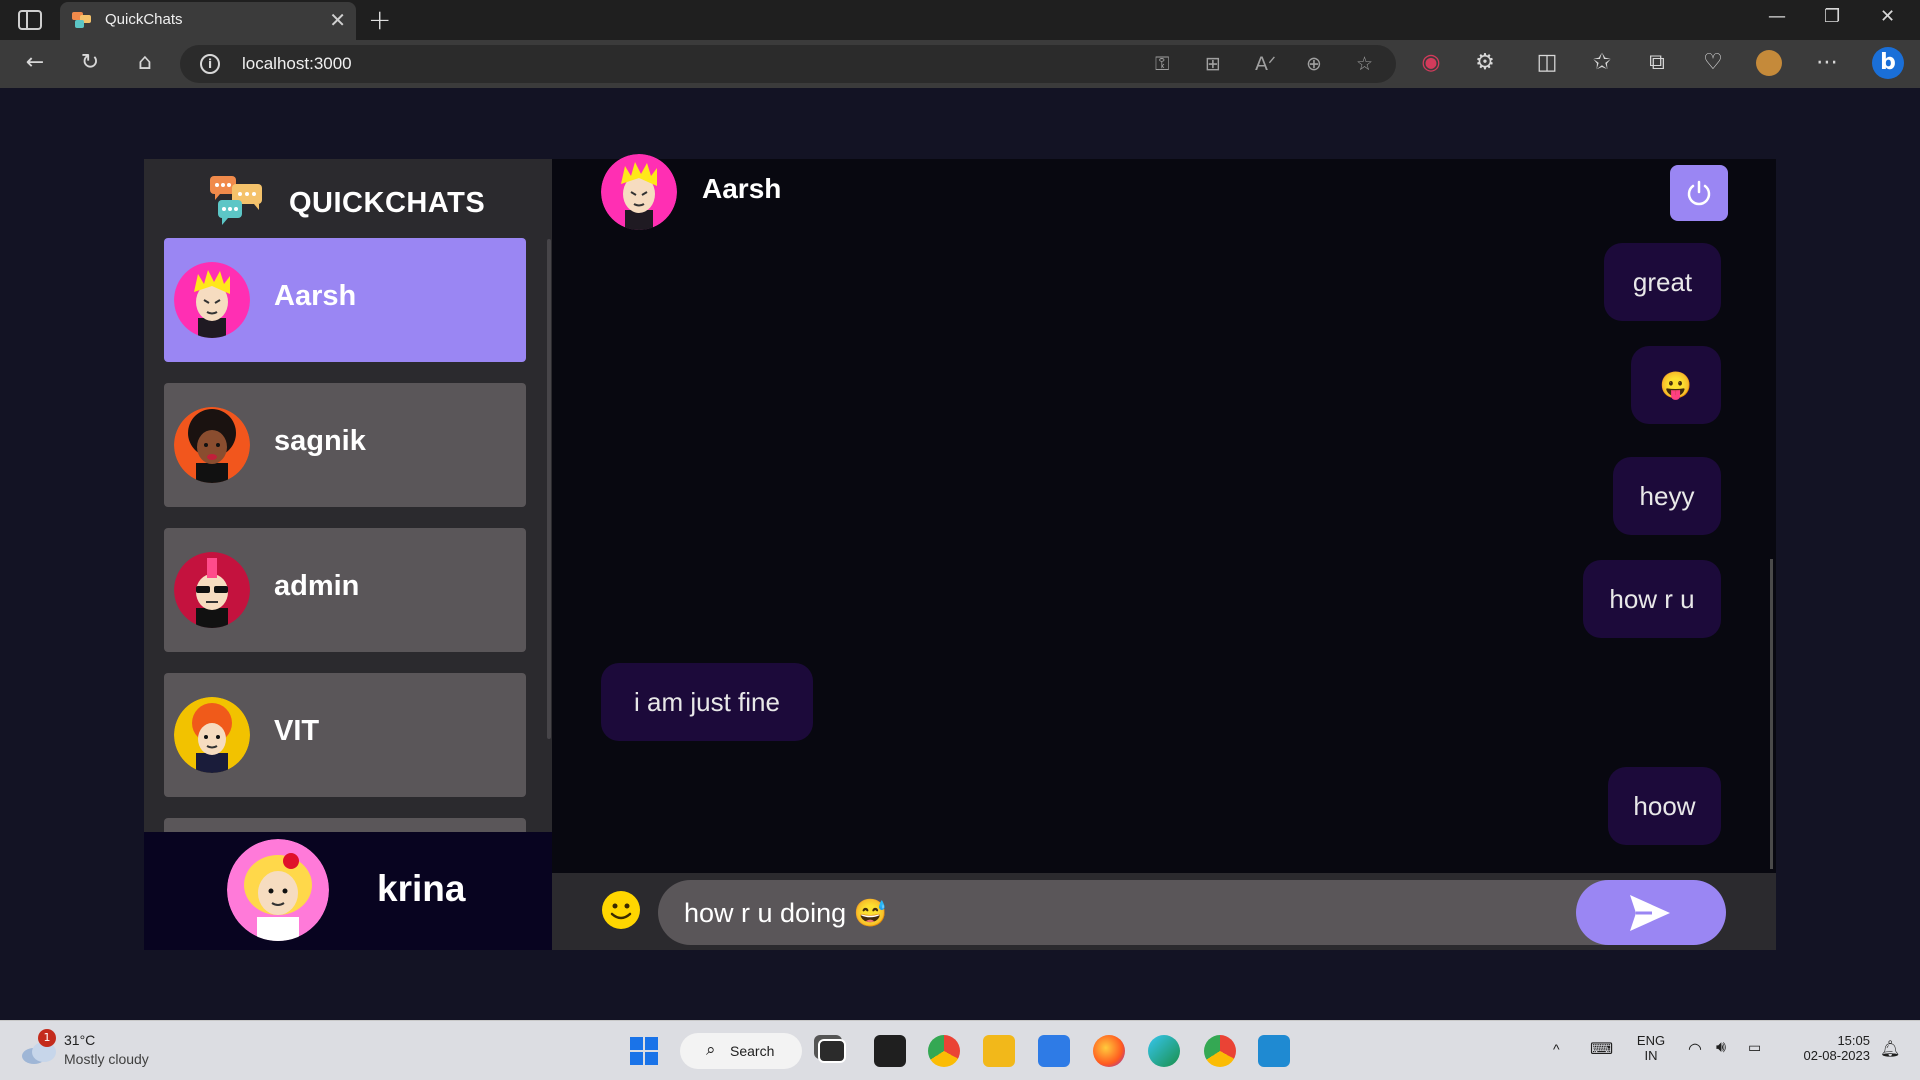  I want to click on wifi-icon: ◠, so click(1695, 1049).